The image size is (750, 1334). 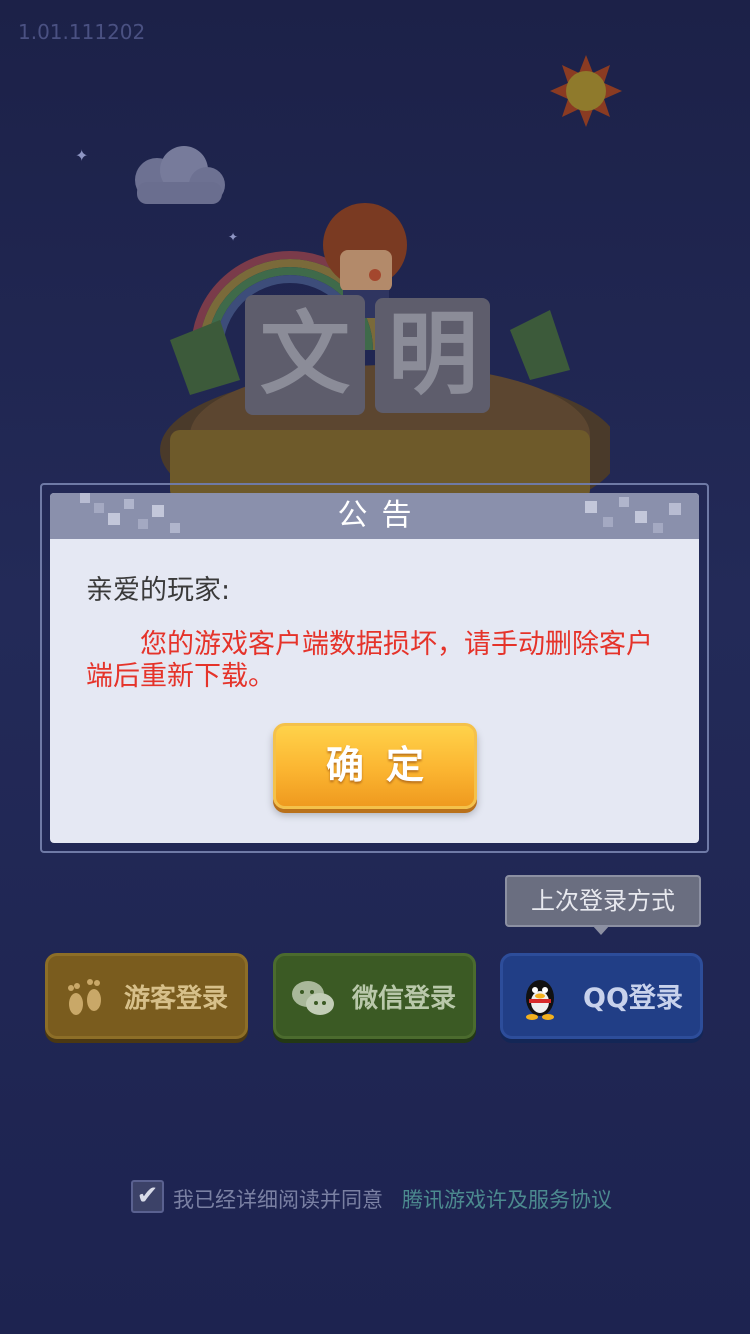 I want to click on confirm-button: 确定, so click(x=375, y=766).